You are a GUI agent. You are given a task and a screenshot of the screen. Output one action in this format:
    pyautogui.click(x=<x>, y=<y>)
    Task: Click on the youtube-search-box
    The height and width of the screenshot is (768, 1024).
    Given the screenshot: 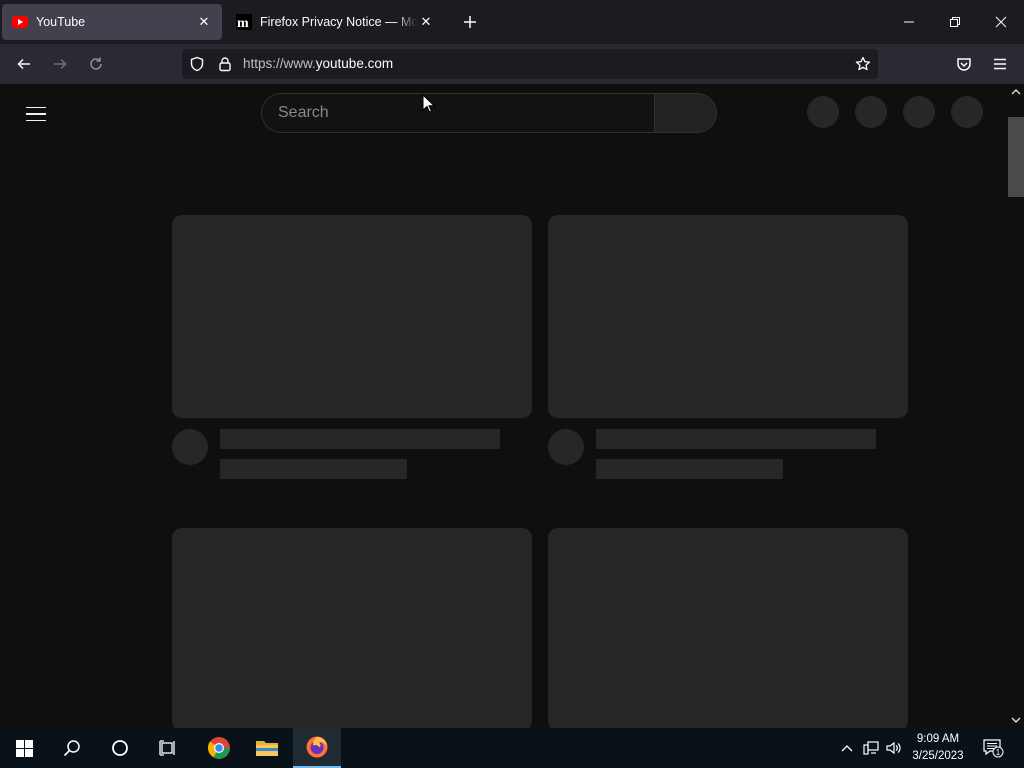 What is the action you would take?
    pyautogui.click(x=489, y=113)
    